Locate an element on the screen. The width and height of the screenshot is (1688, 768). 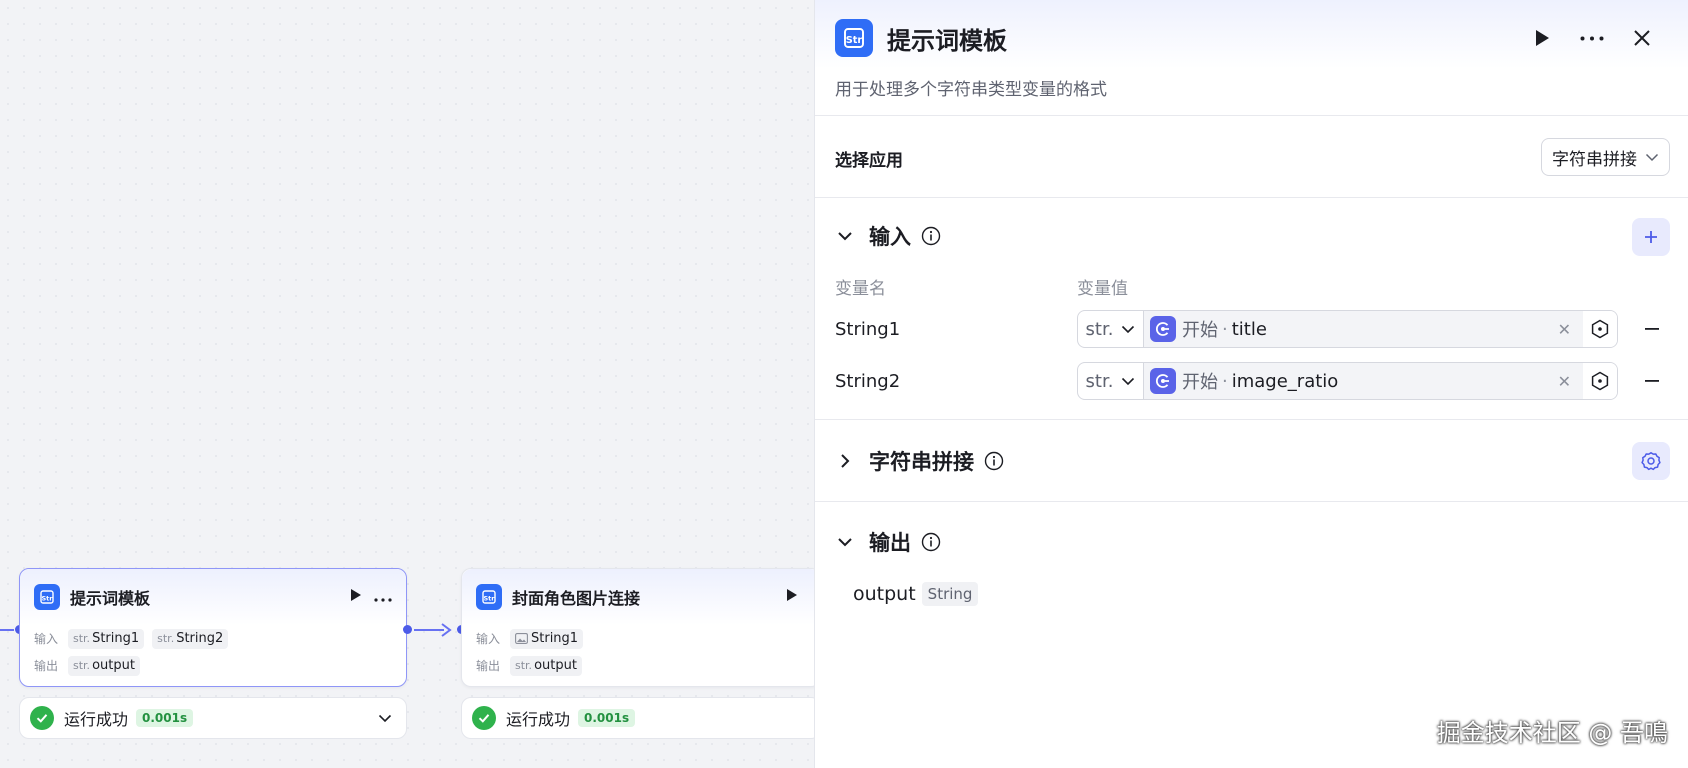
panel-title: 提示词模板 is located at coordinates (947, 40).